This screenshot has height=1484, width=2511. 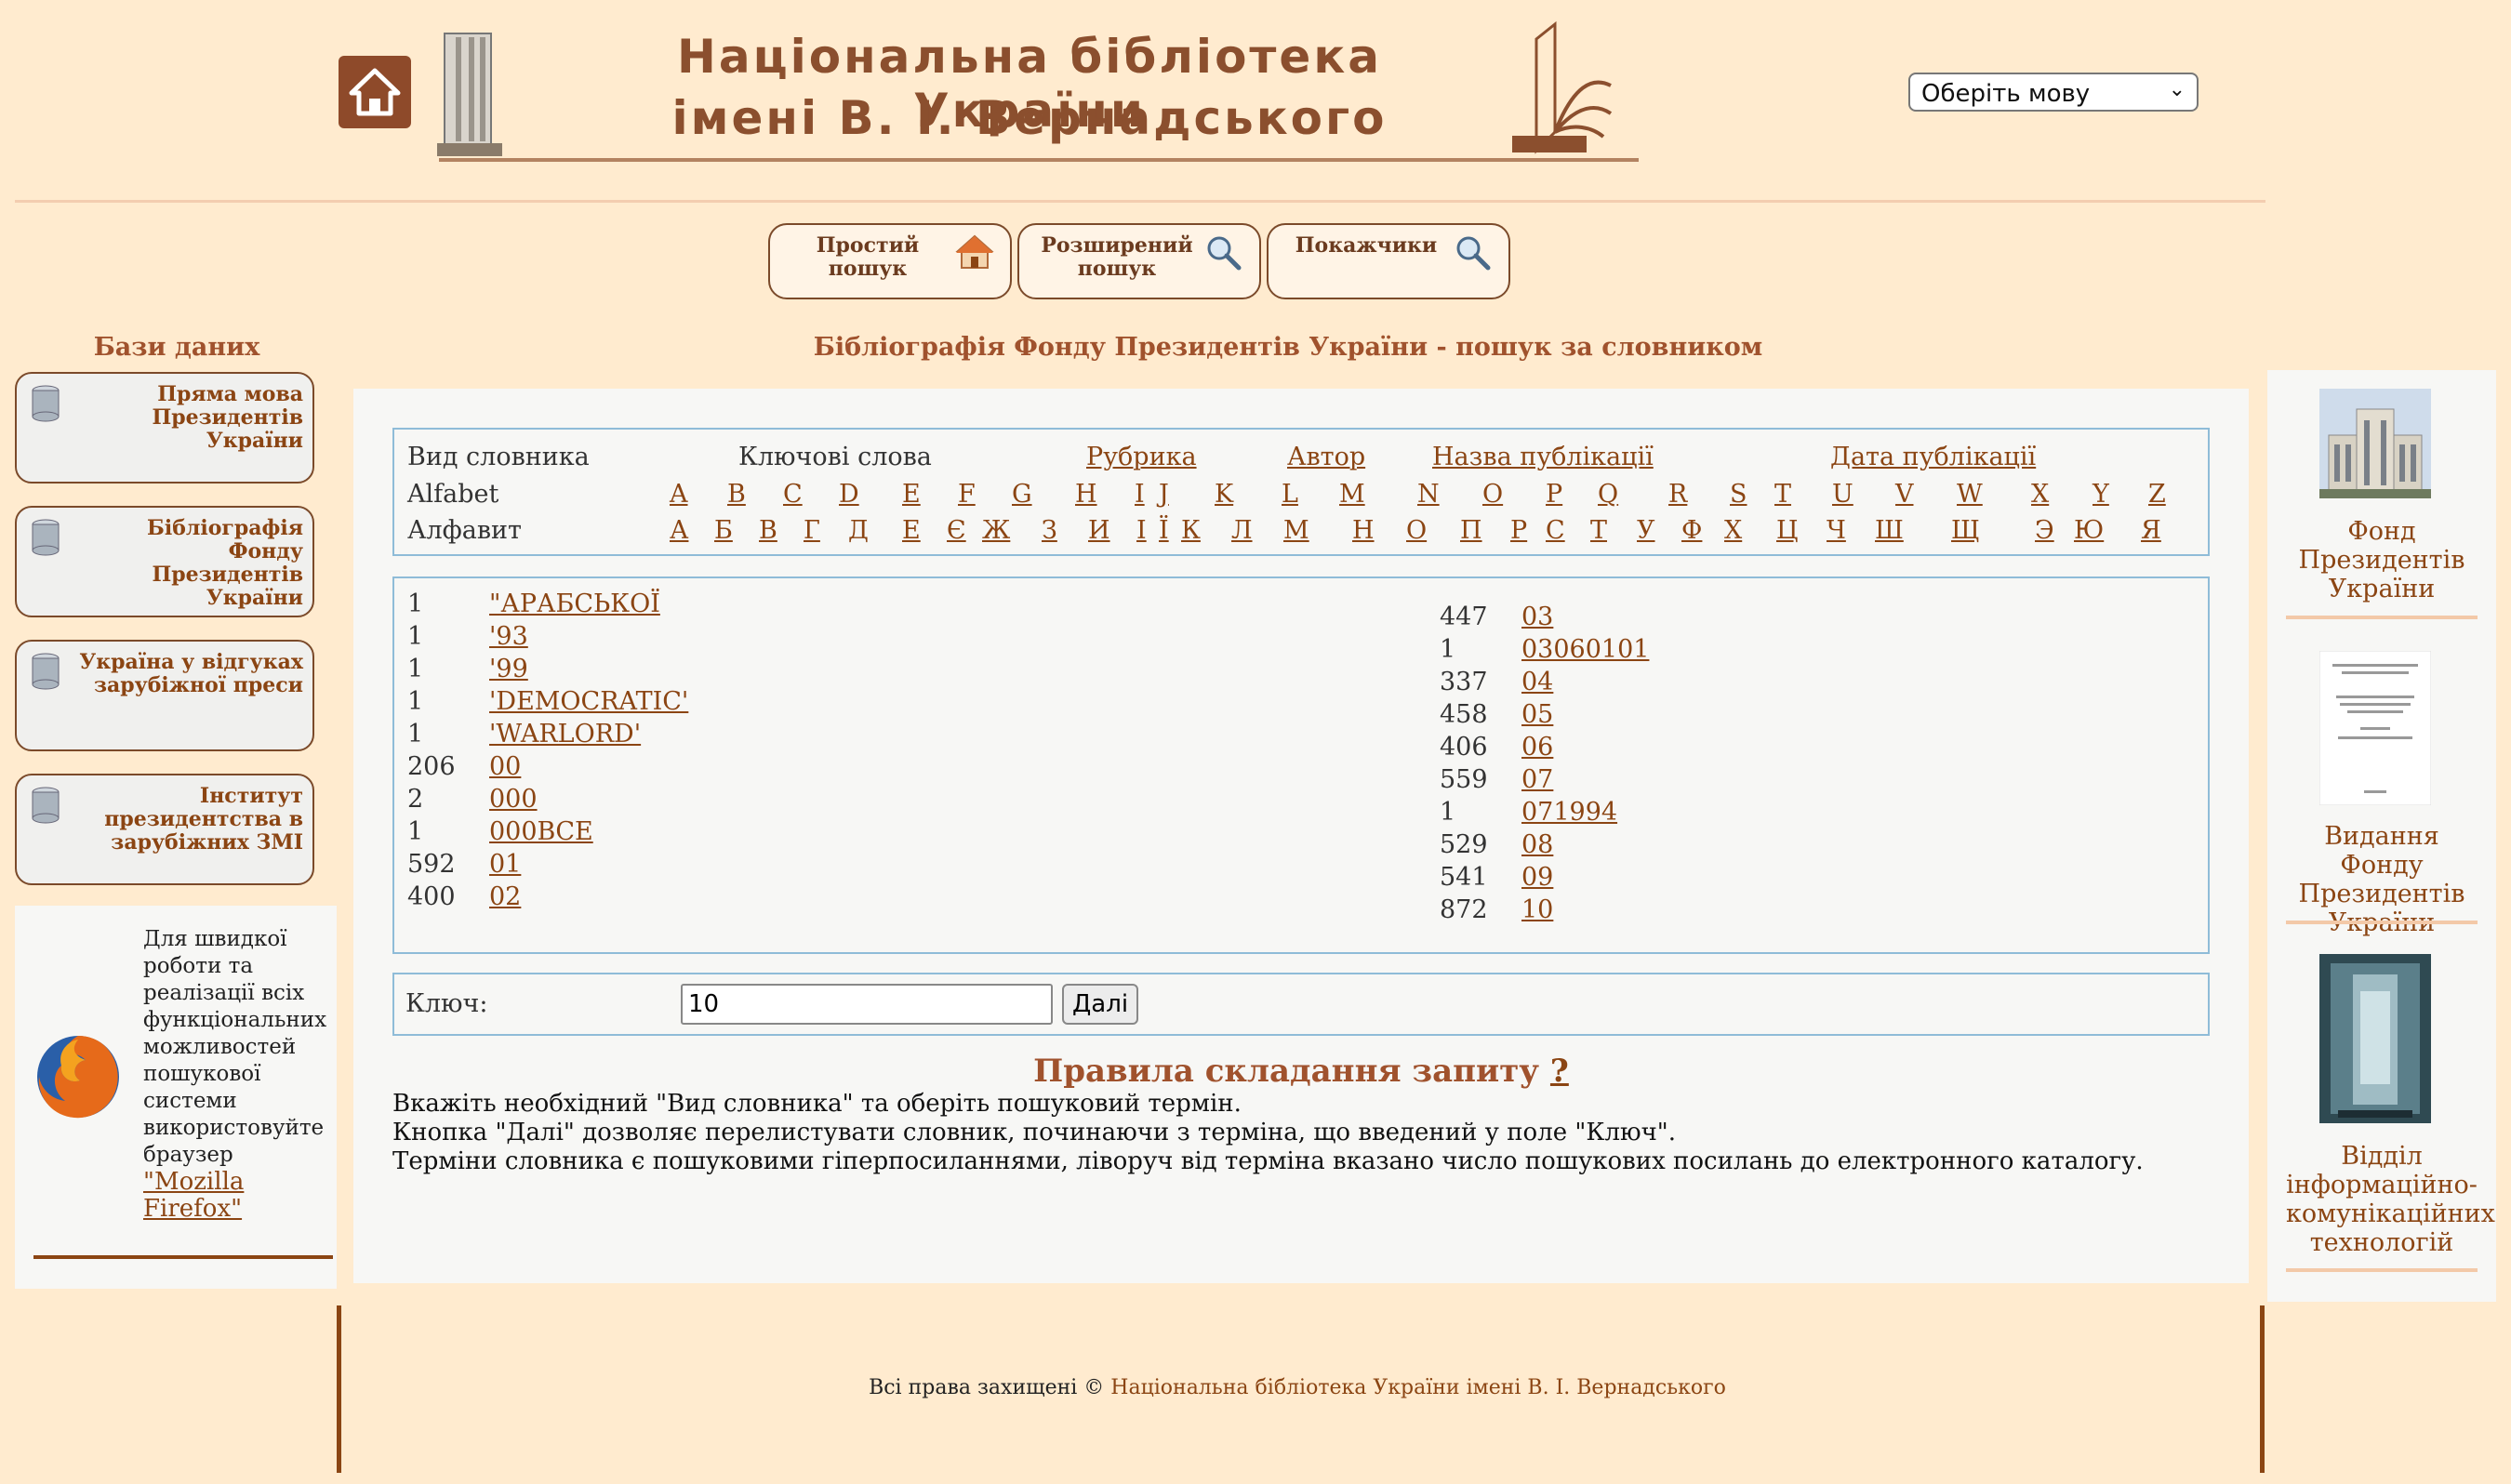 I want to click on term-link: '93, so click(x=508, y=636).